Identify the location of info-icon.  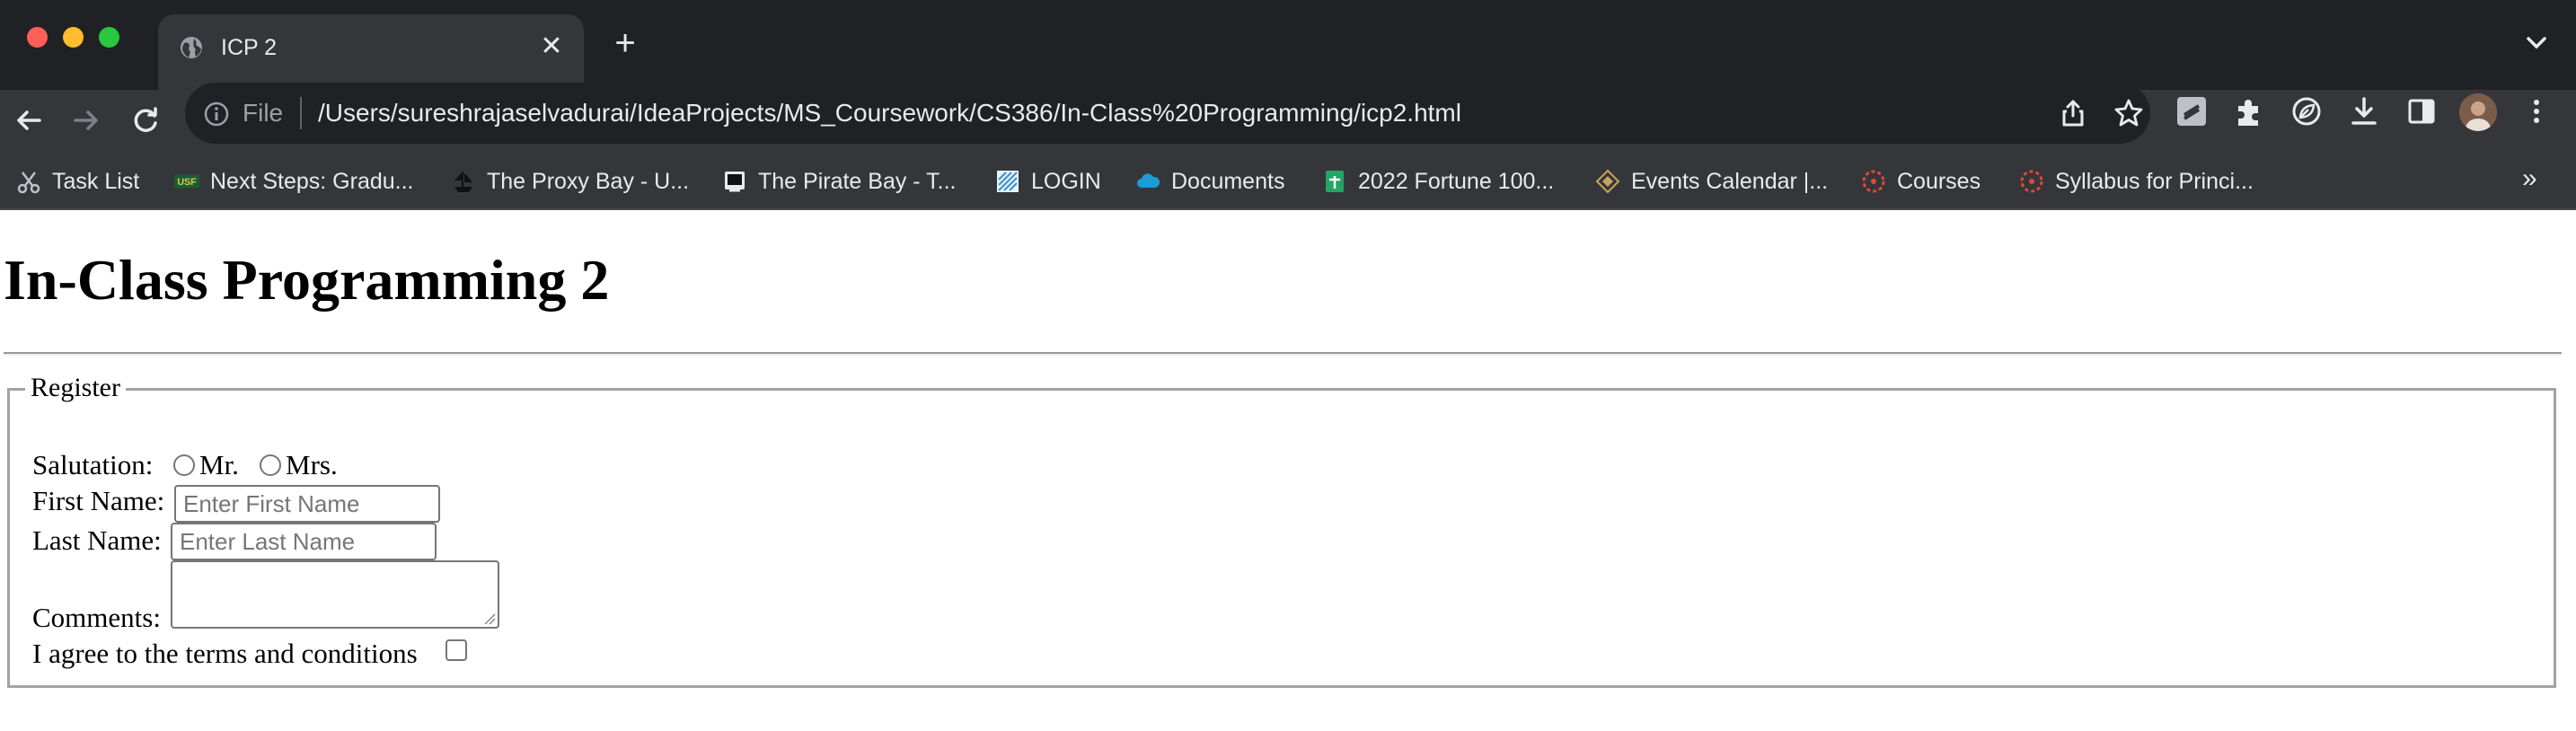
(216, 114).